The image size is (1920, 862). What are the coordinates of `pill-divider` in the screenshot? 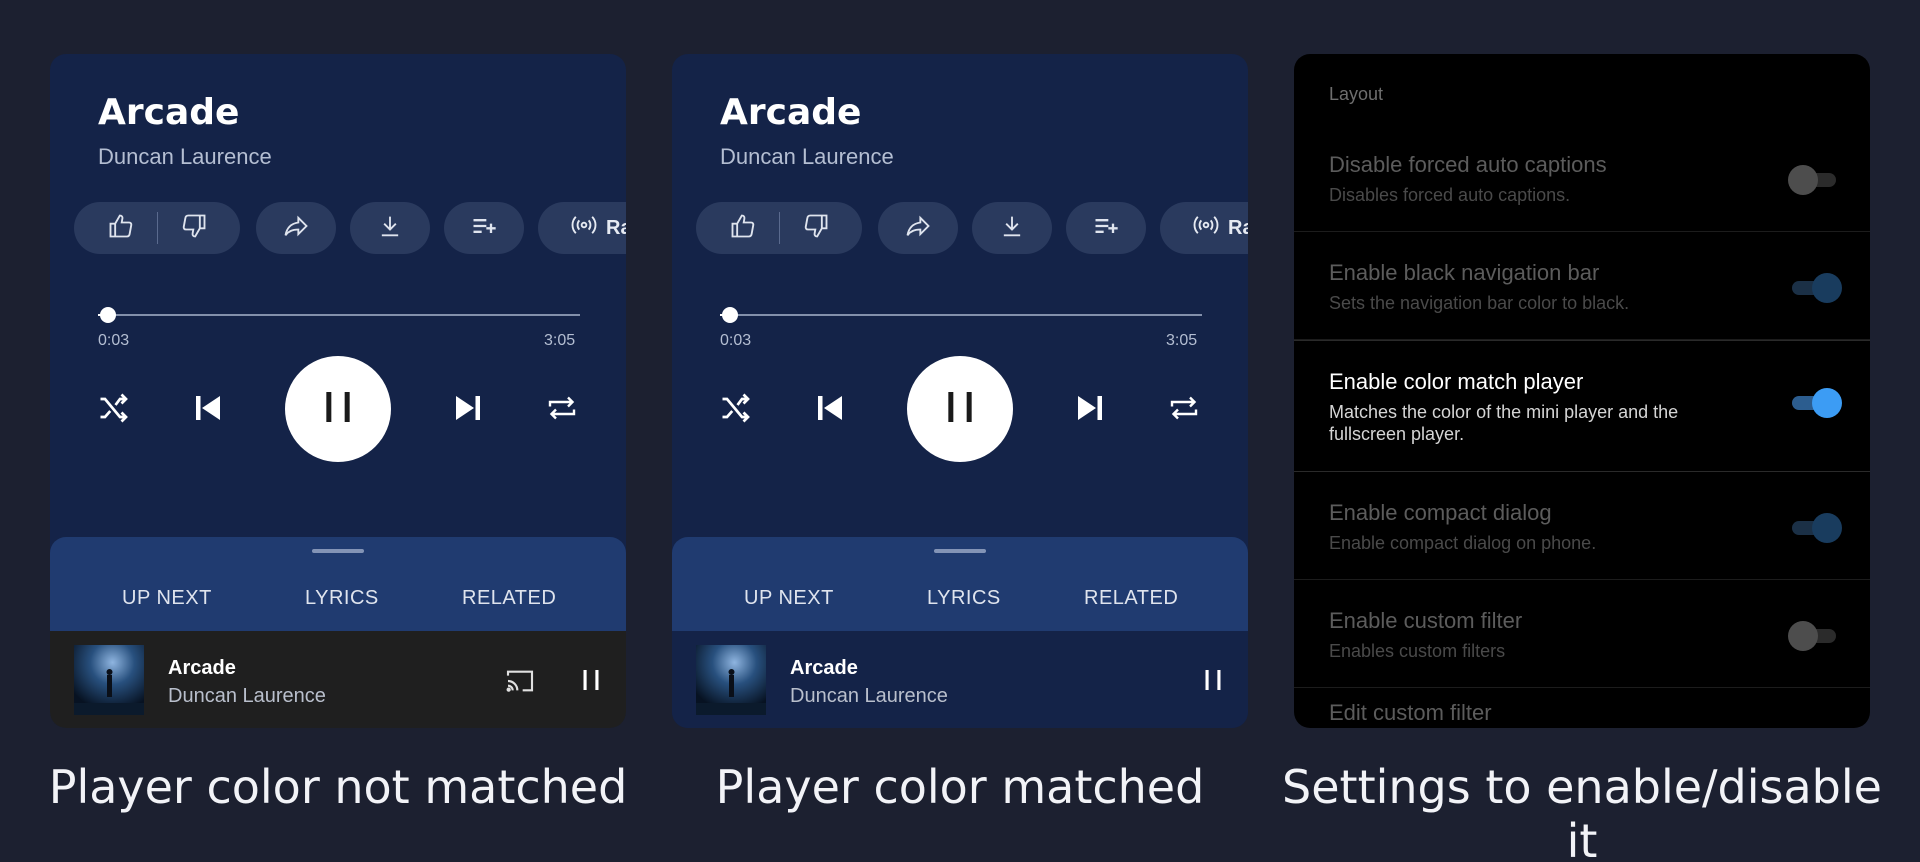 It's located at (157, 228).